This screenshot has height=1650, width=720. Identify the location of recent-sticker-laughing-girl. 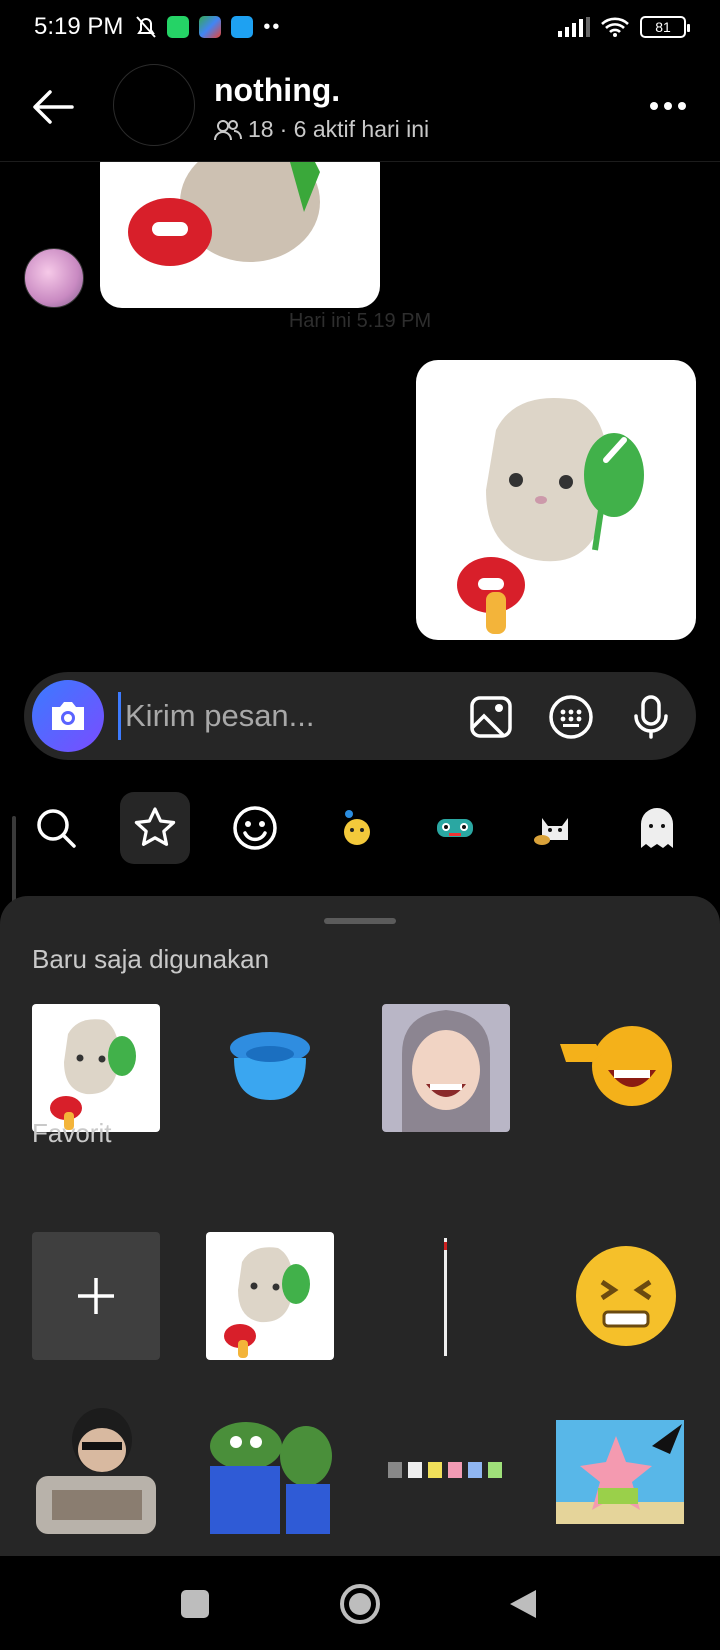
(446, 1068).